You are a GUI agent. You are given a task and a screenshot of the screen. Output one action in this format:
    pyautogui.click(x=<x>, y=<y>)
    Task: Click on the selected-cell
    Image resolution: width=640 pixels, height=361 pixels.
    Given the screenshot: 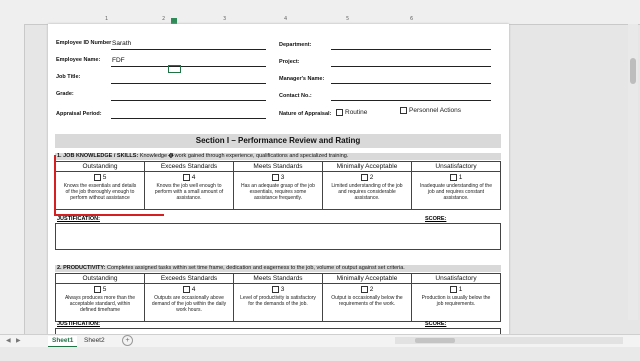 What is the action you would take?
    pyautogui.click(x=174, y=69)
    